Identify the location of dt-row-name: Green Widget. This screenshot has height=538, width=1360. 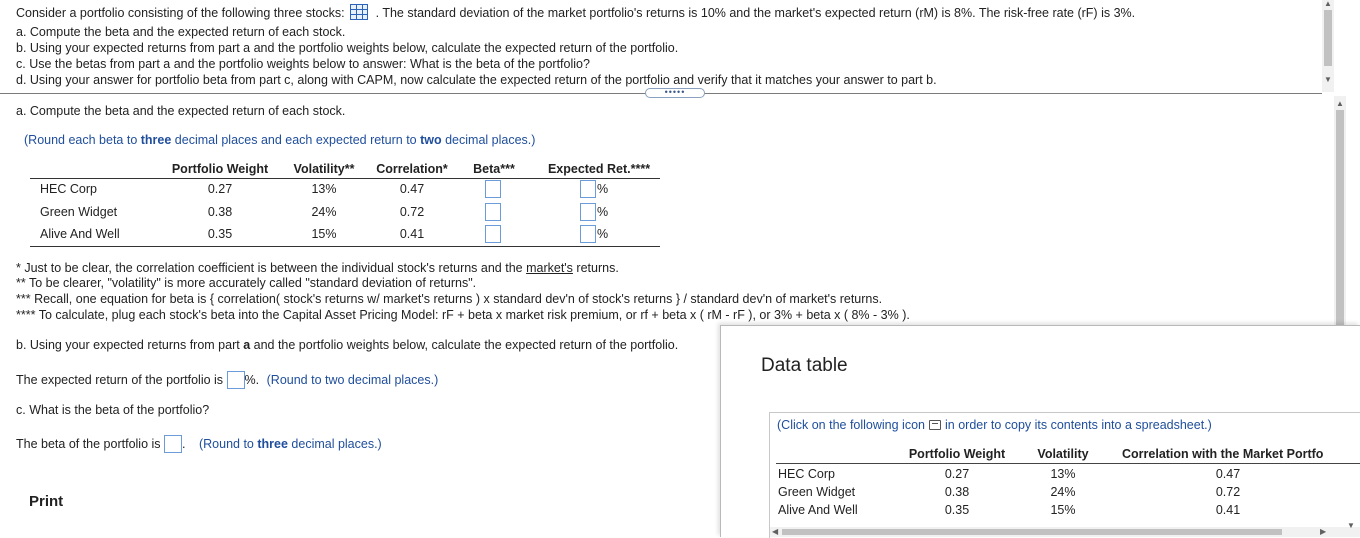
(817, 492).